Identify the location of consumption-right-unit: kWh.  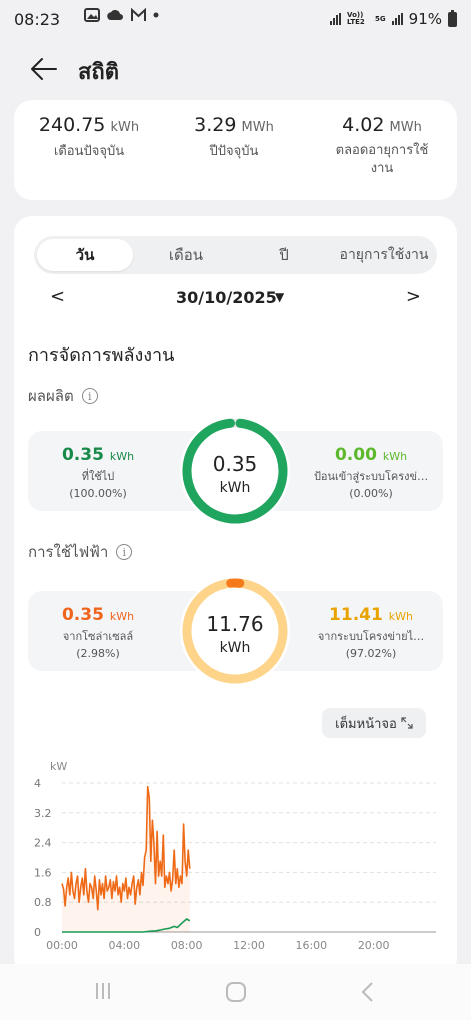
(400, 616).